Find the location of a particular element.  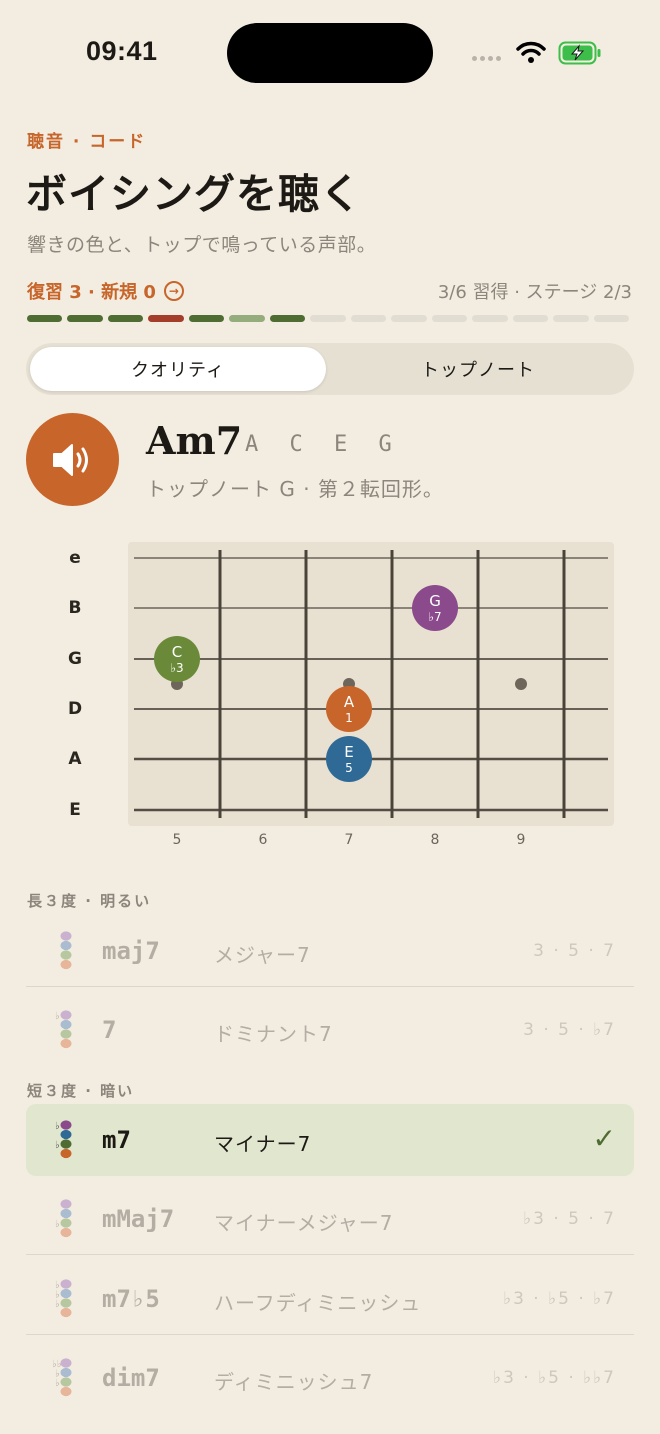

quality-symbol: mMaj7 is located at coordinates (138, 1219).